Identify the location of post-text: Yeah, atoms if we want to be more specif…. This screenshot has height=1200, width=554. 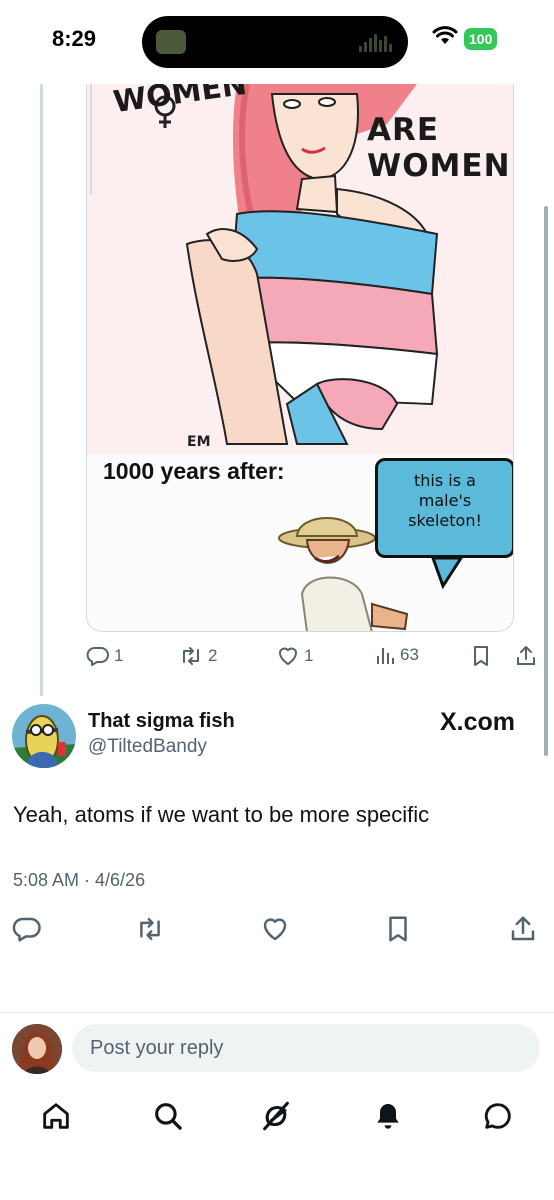
(221, 814).